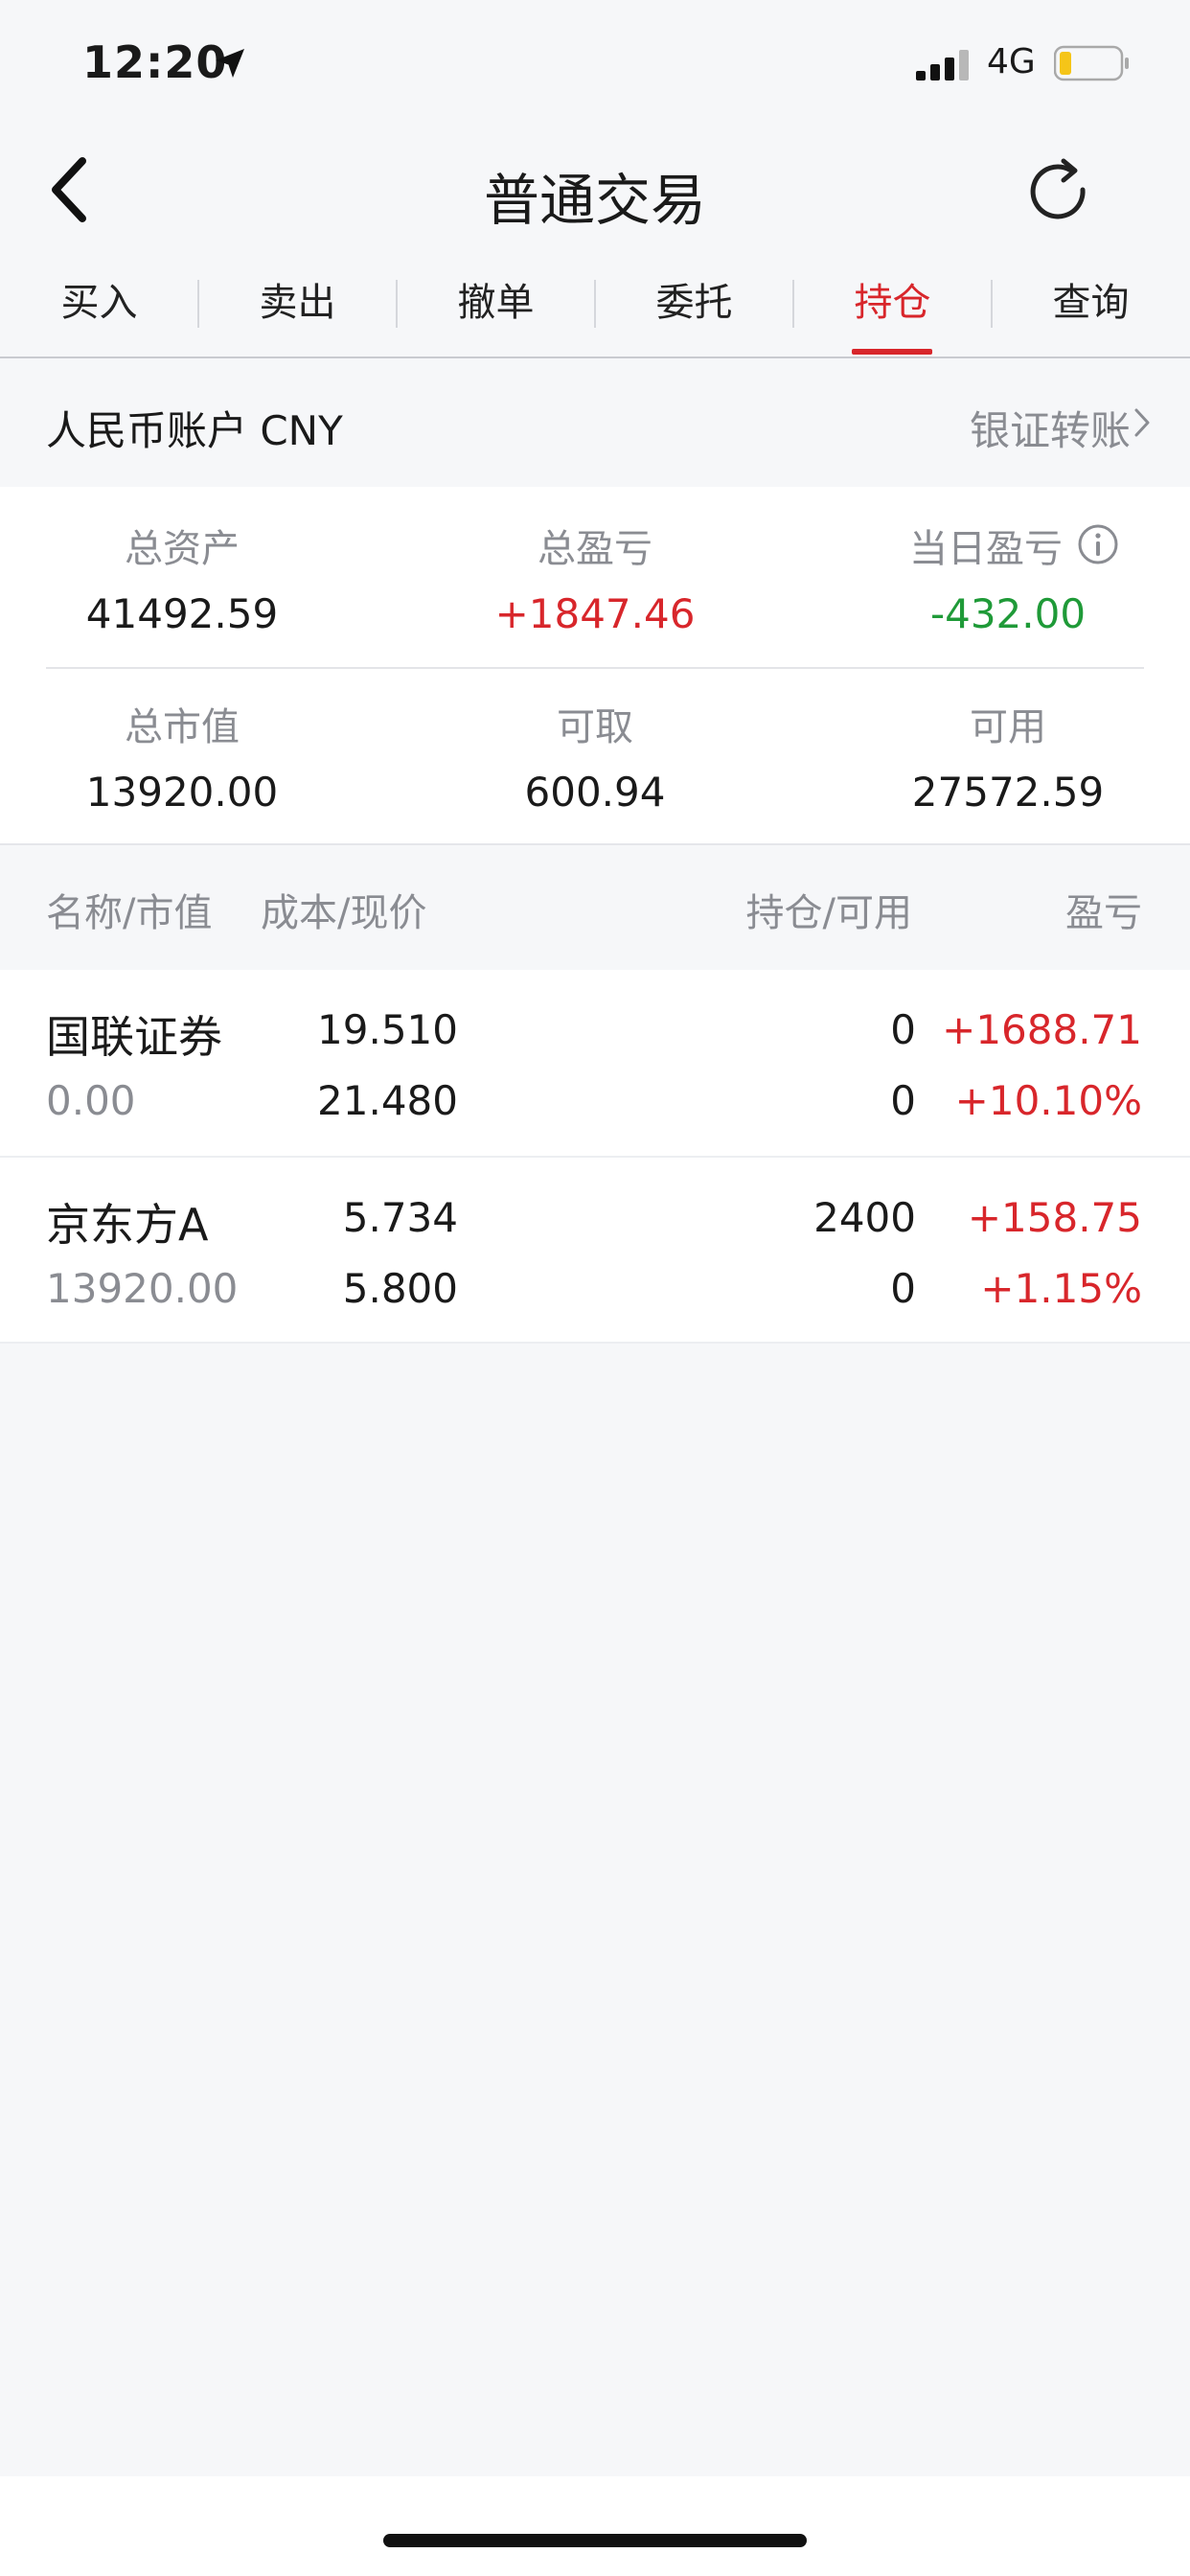  I want to click on tab-positions: 持仓, so click(893, 305).